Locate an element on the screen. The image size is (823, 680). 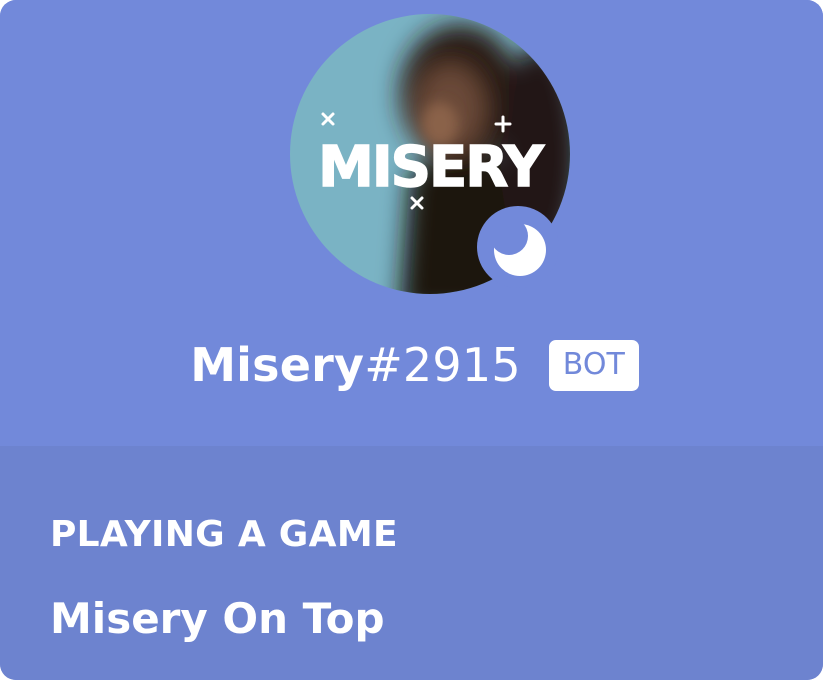
bot-tag: BOT is located at coordinates (593, 365).